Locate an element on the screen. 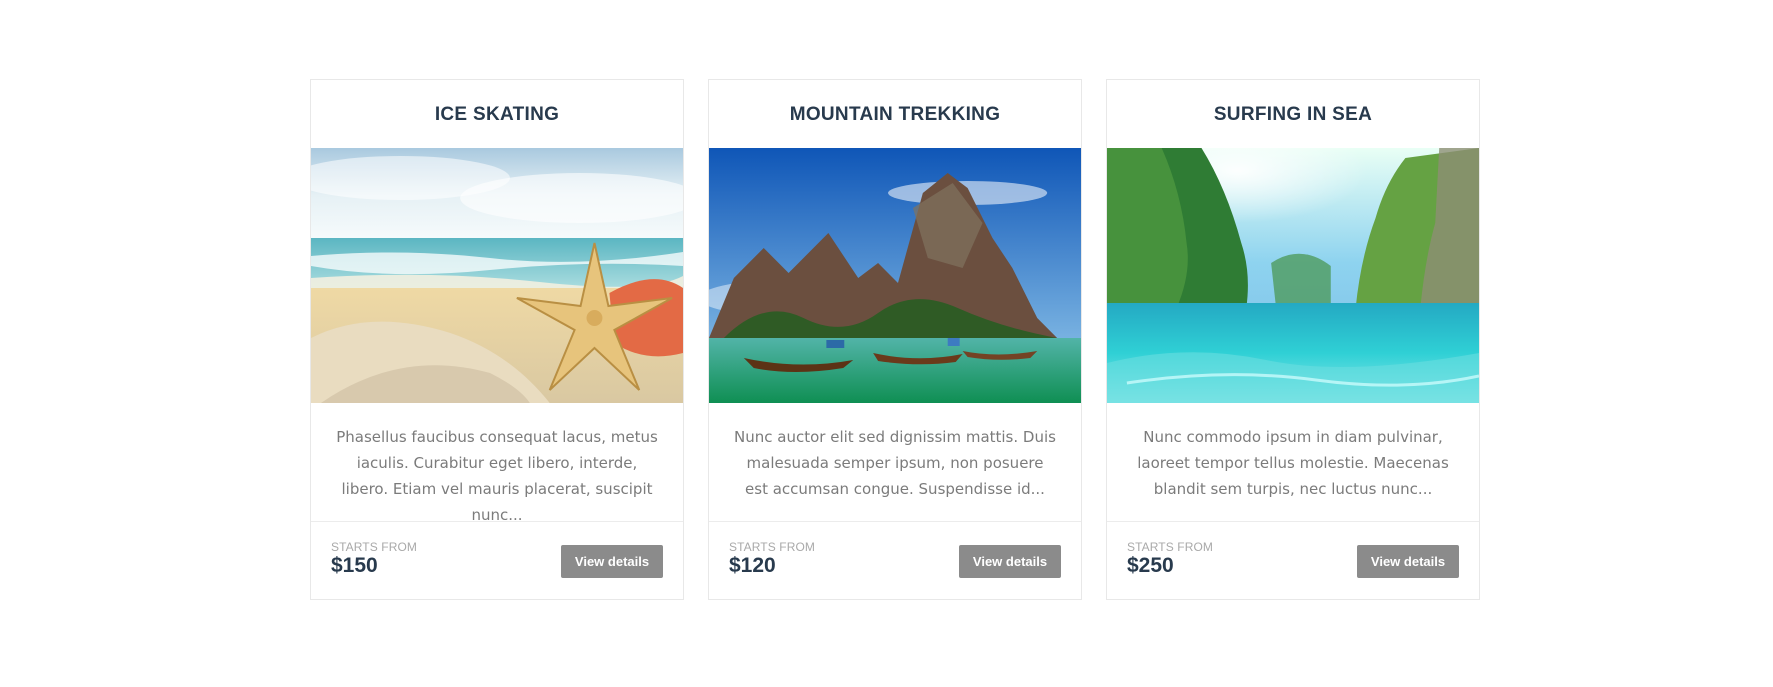  price: $150 is located at coordinates (354, 565).